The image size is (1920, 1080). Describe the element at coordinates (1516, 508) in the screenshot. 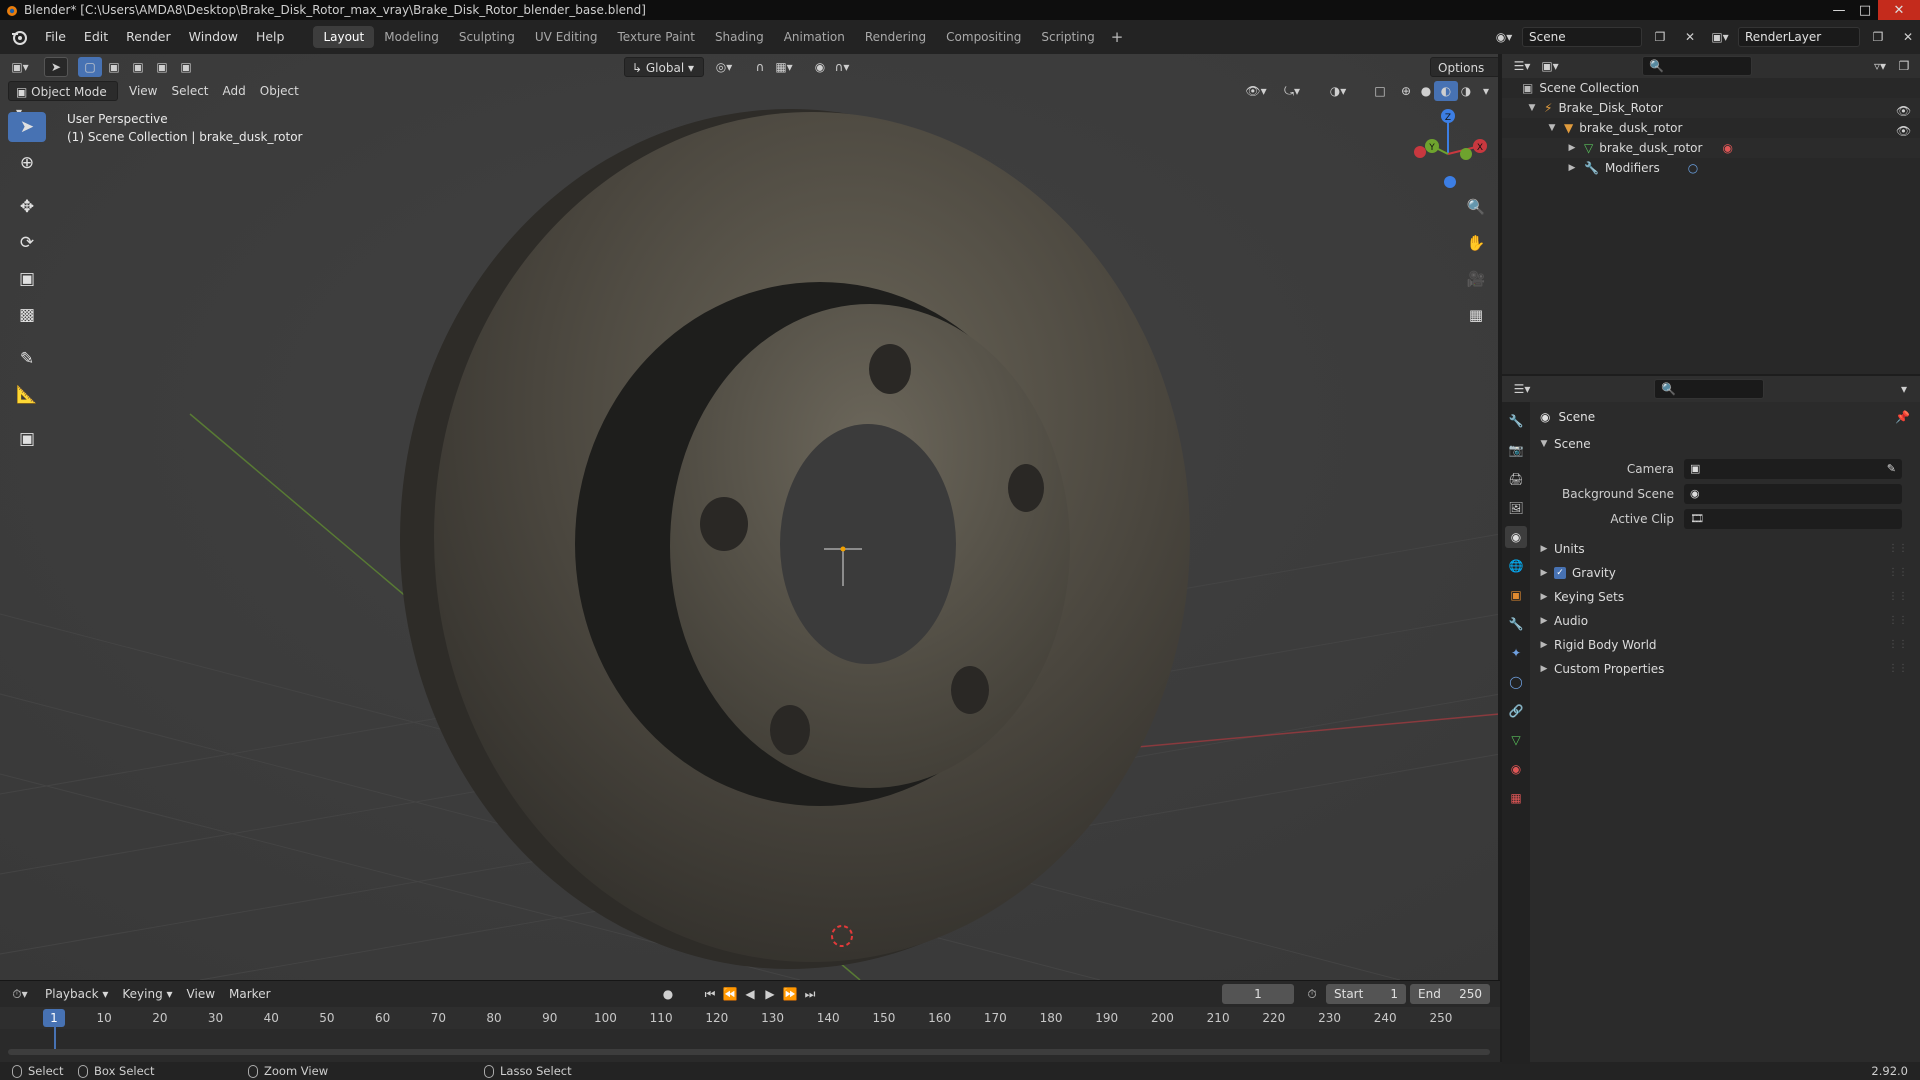

I see `view-layer-tab-icon: 🖼` at that location.